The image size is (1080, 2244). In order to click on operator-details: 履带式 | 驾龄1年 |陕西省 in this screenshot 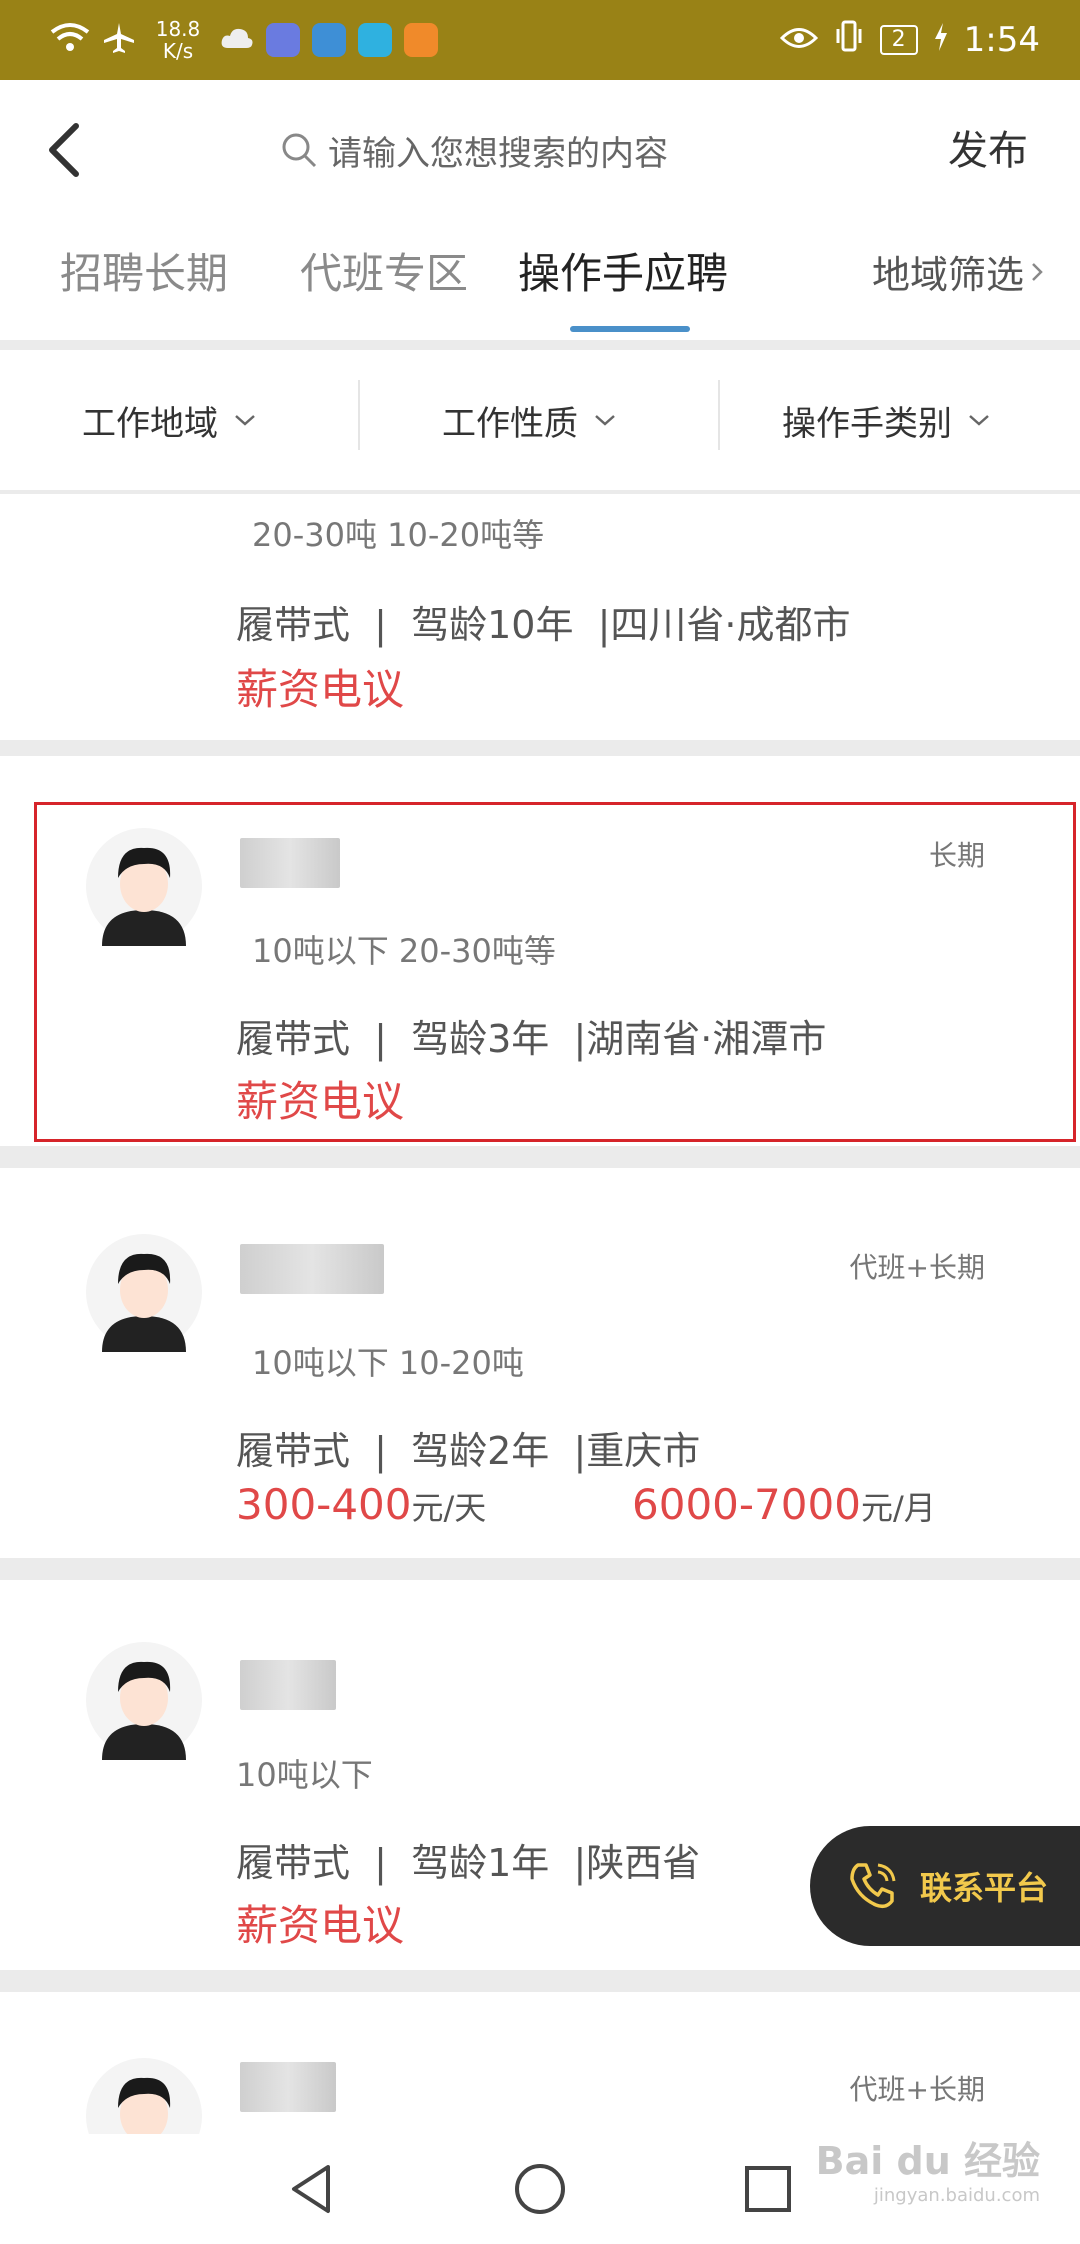, I will do `click(468, 1863)`.